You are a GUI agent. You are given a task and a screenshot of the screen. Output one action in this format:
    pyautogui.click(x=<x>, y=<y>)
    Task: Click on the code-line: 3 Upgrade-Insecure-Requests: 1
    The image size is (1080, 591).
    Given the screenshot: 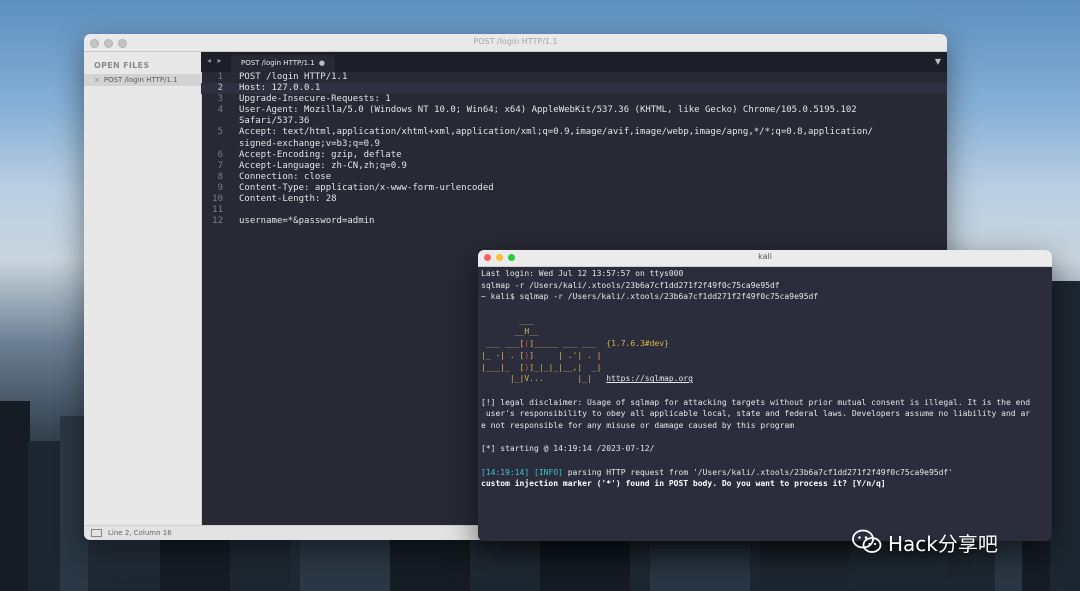 What is the action you would take?
    pyautogui.click(x=574, y=99)
    